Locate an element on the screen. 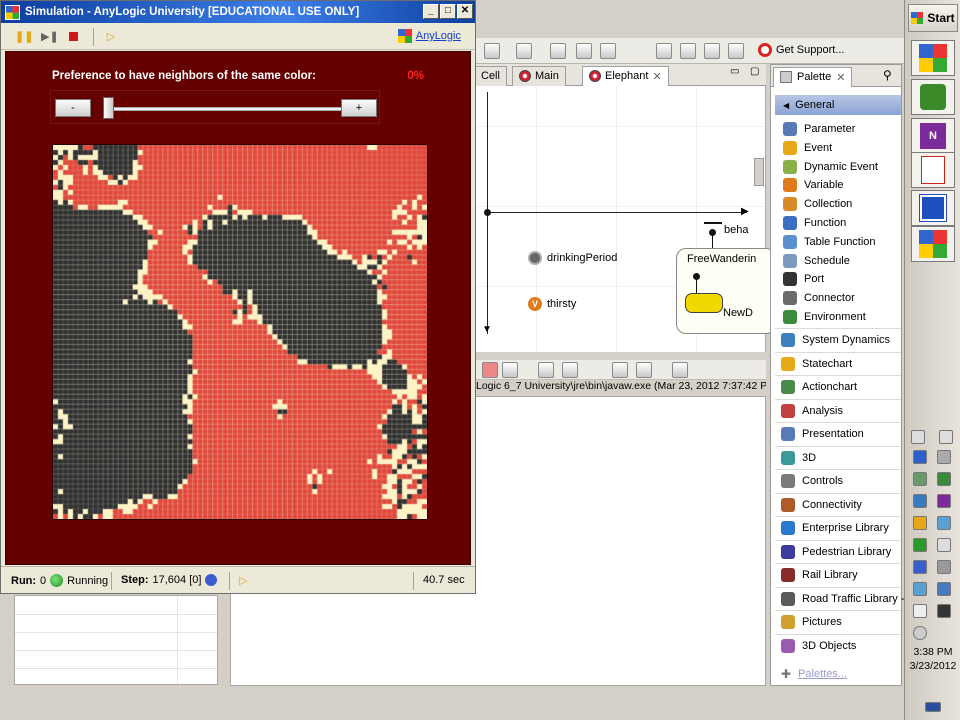 The image size is (960, 720). minimize-button: _ is located at coordinates (431, 11).